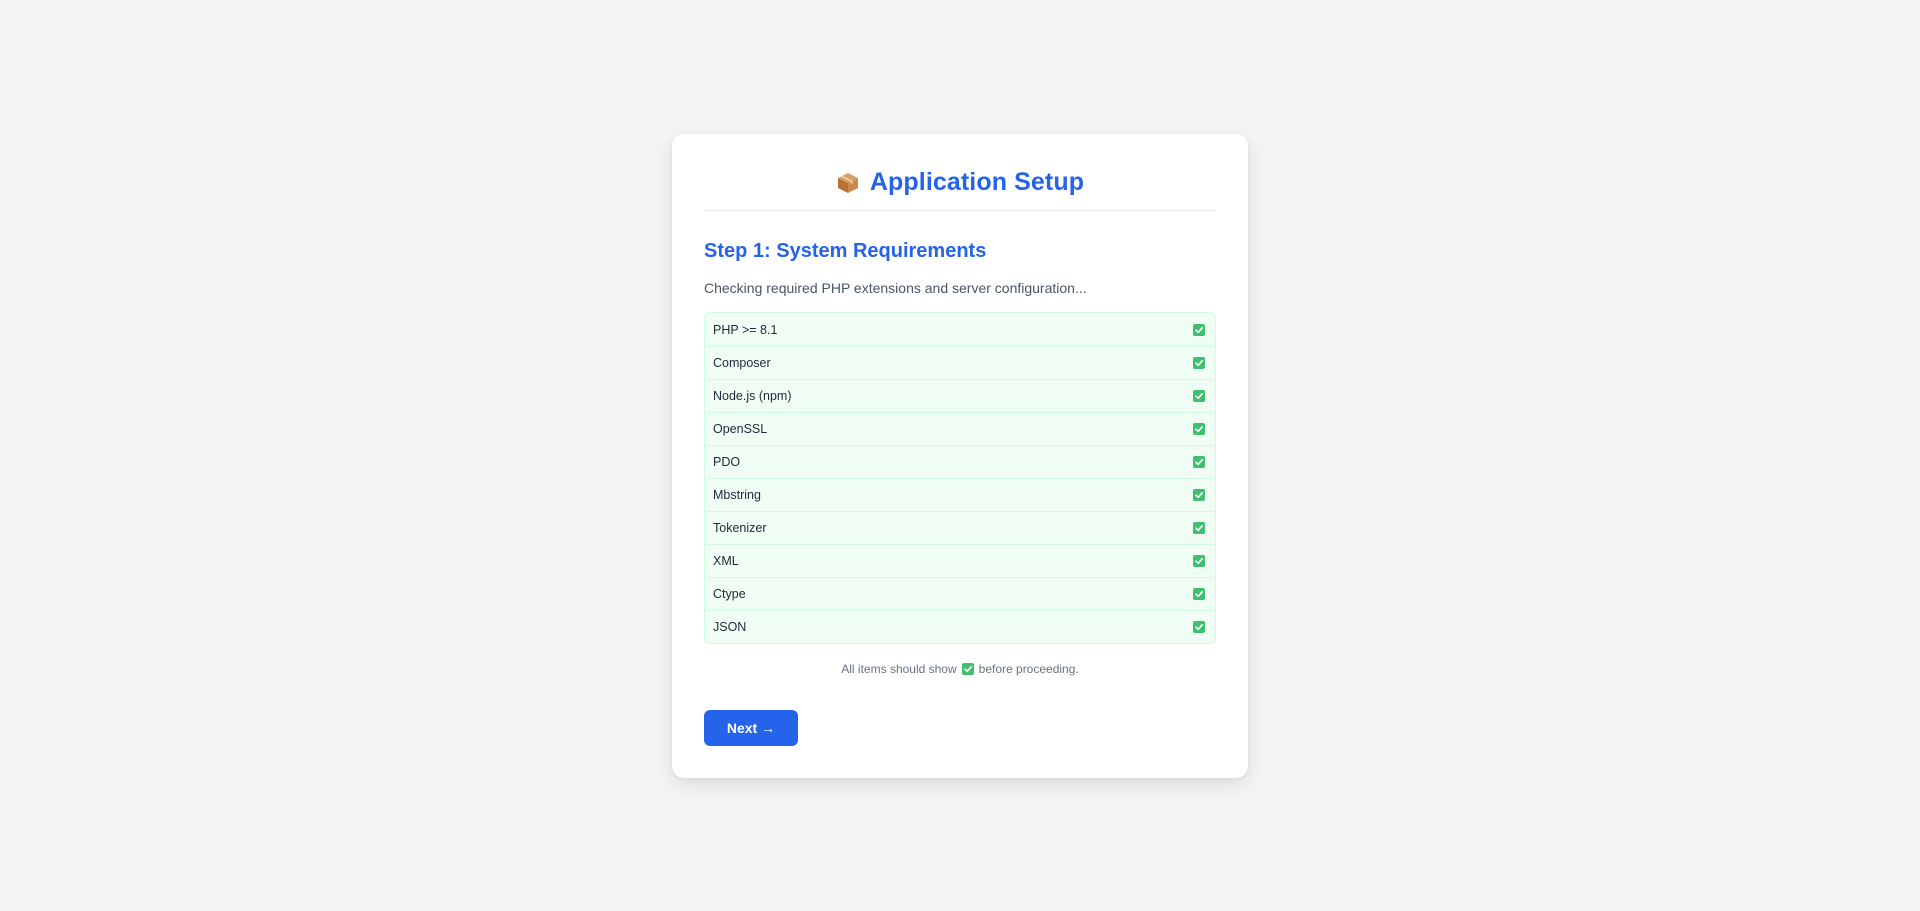 The width and height of the screenshot is (1920, 911). What do you see at coordinates (737, 495) in the screenshot?
I see `requirement-label: Mbstring` at bounding box center [737, 495].